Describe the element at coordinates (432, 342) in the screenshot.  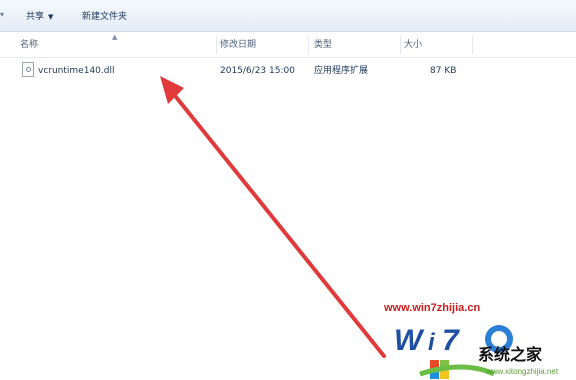
I see `svg-text: i` at that location.